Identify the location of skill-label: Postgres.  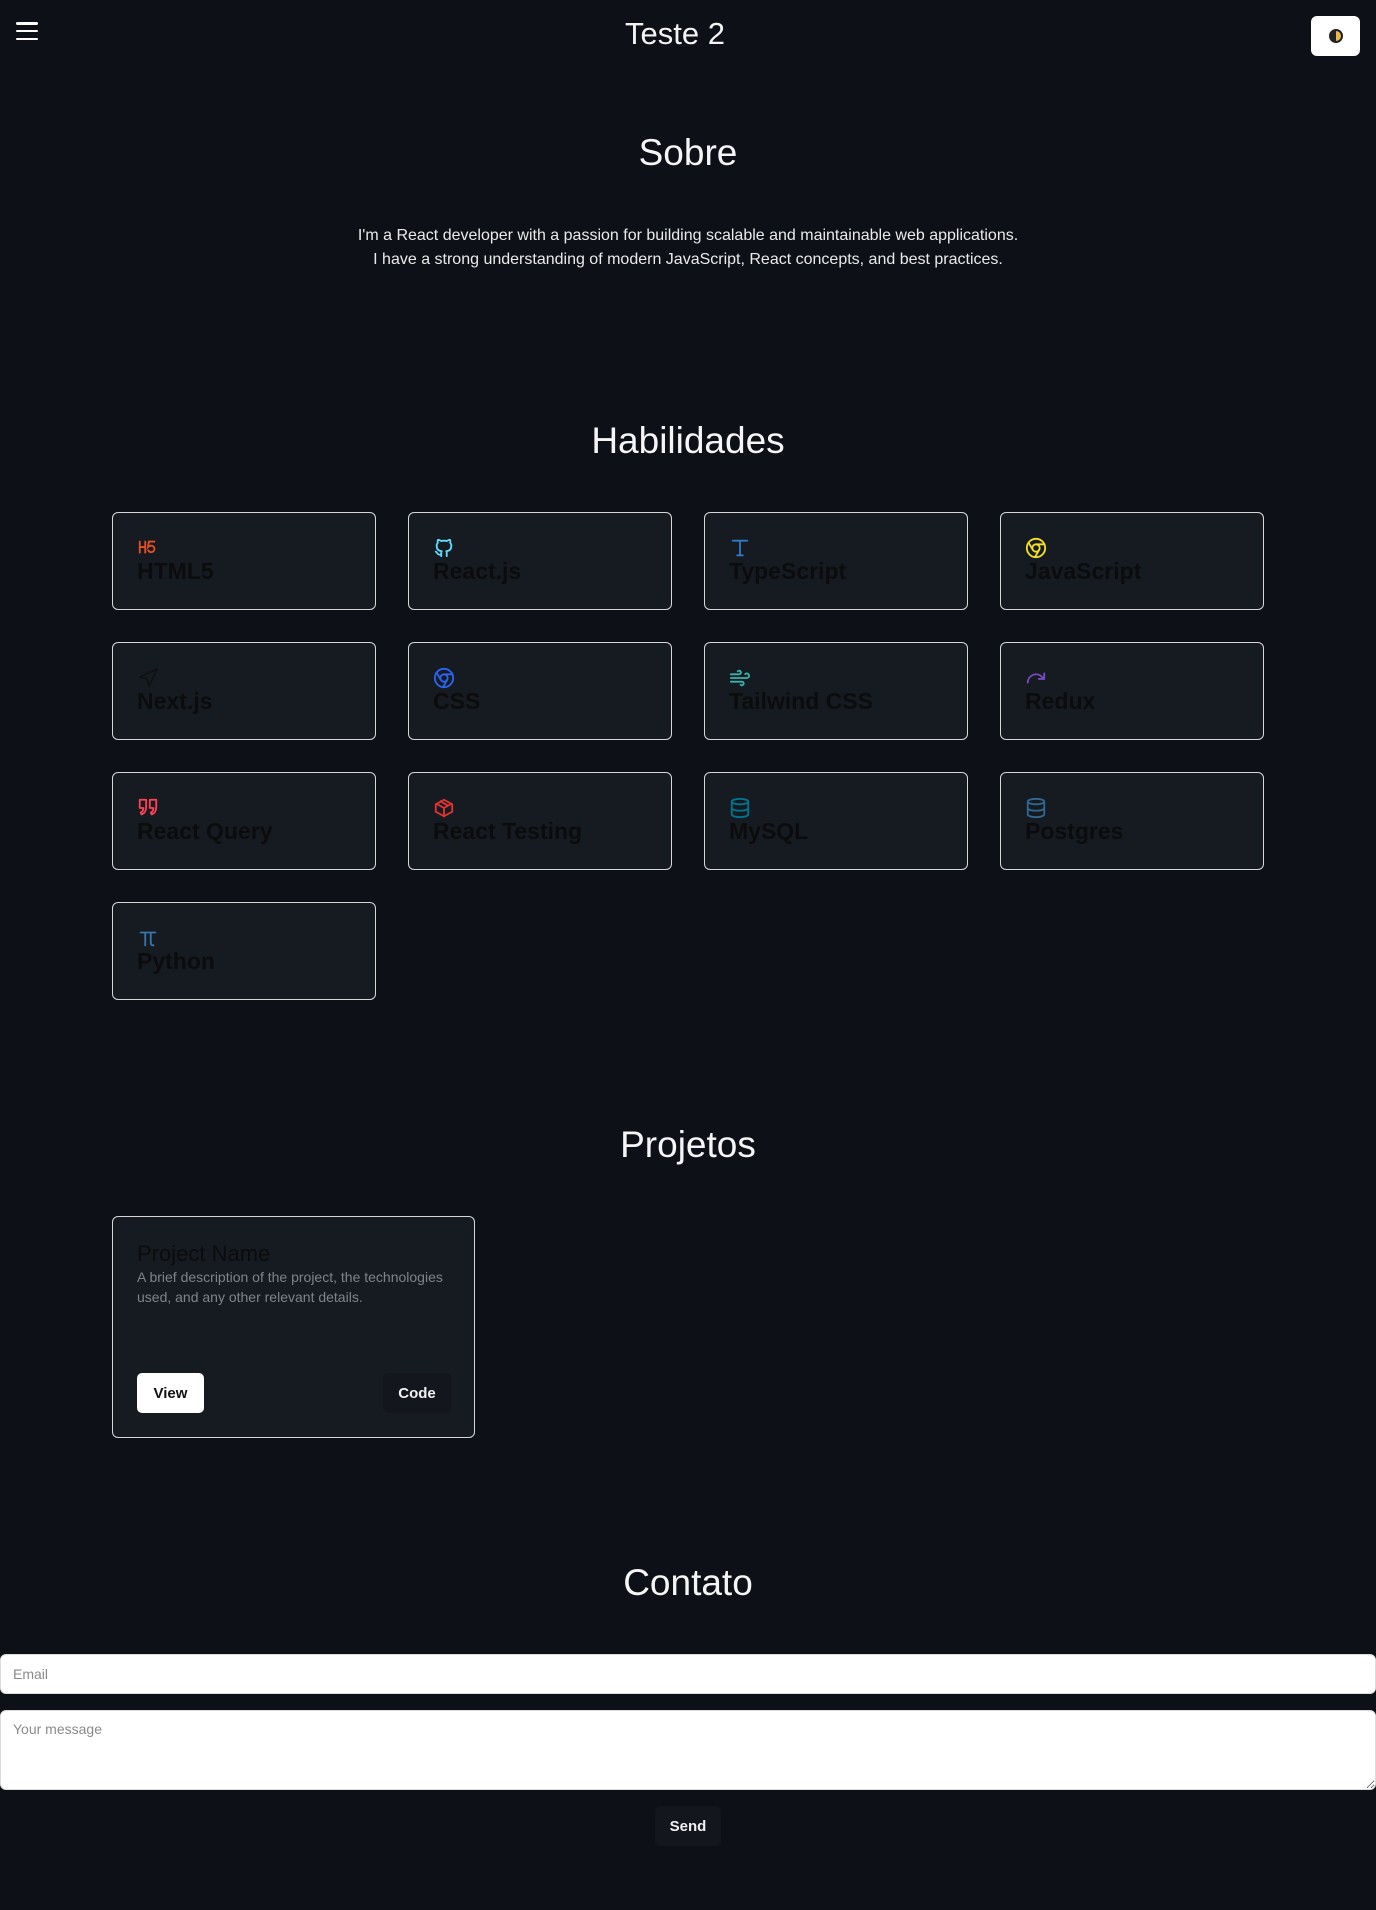
(1074, 831).